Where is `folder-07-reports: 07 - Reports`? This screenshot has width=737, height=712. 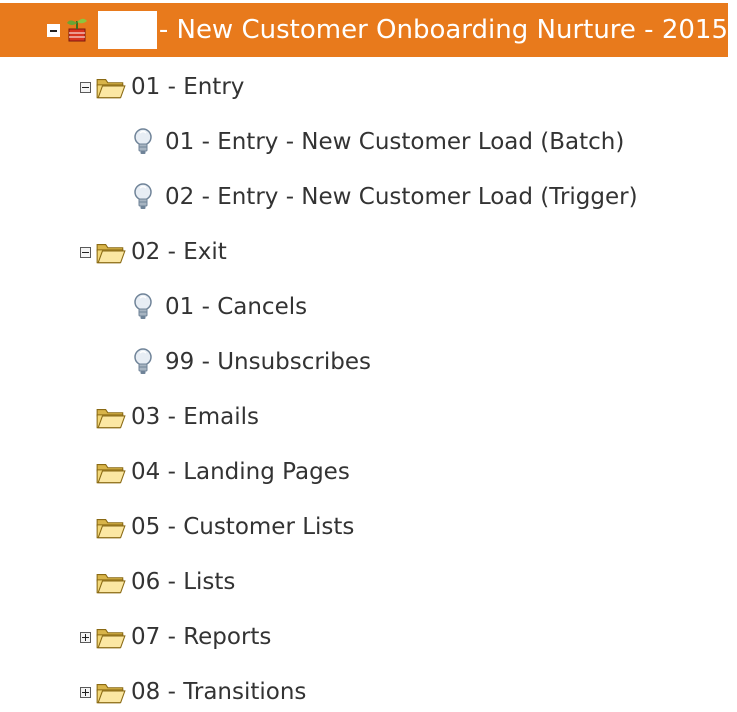 folder-07-reports: 07 - Reports is located at coordinates (135, 637).